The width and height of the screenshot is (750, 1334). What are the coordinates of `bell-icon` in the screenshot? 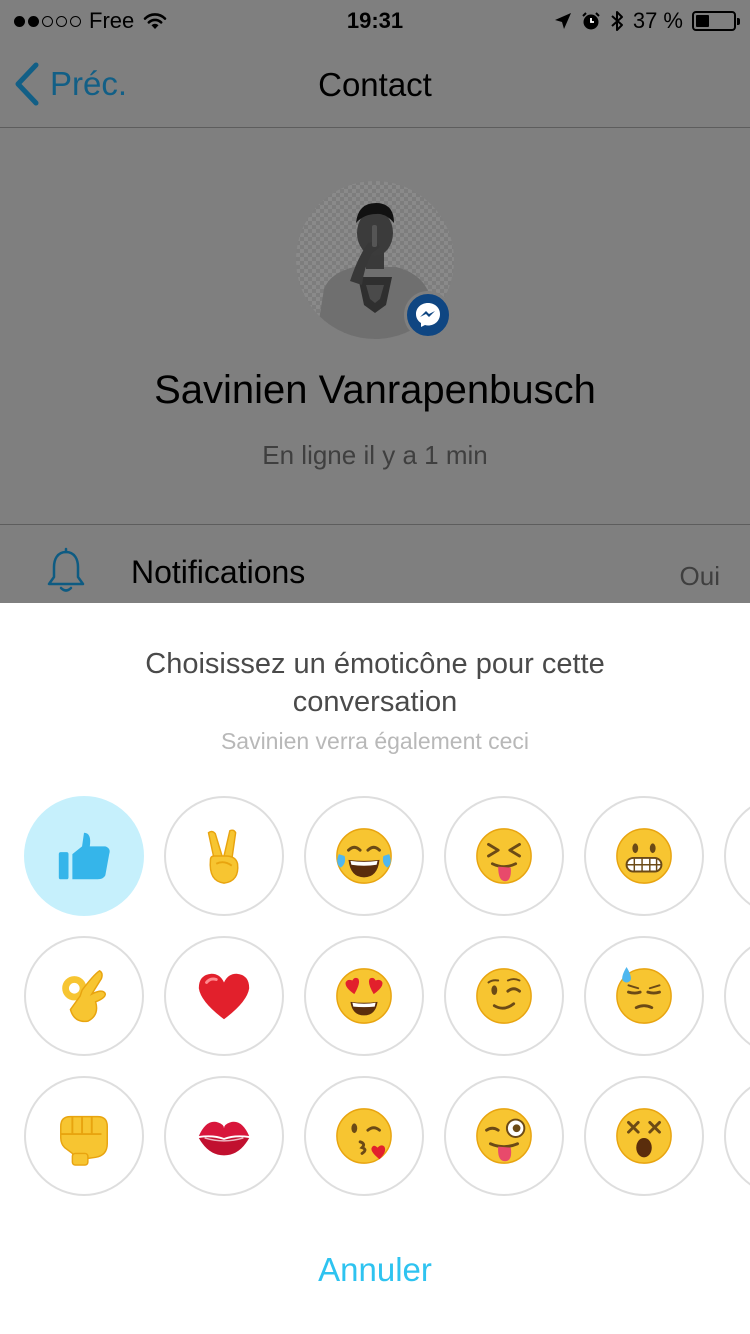 It's located at (66, 569).